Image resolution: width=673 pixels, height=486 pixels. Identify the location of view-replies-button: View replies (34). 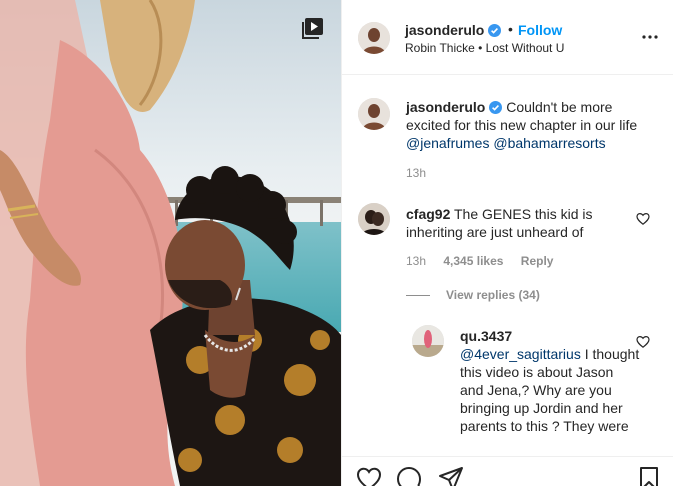
(473, 295).